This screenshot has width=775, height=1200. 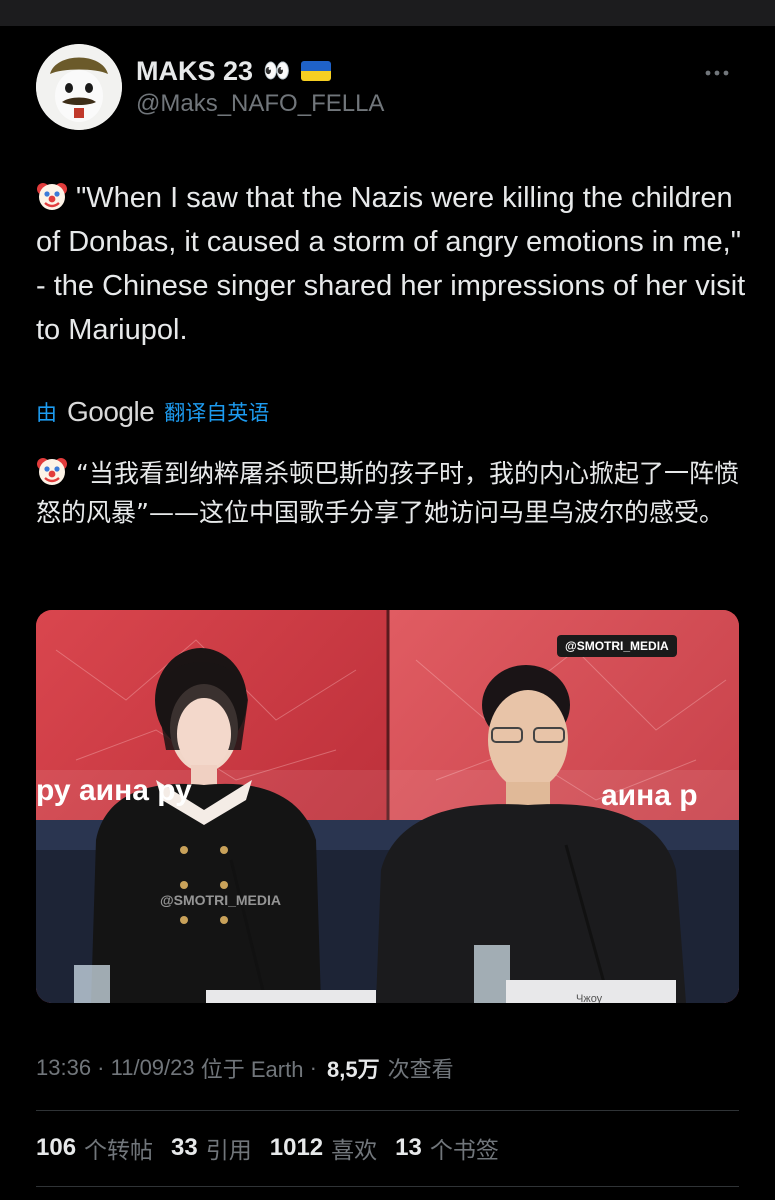 I want to click on translated-from-link: 翻译自英语, so click(x=216, y=412).